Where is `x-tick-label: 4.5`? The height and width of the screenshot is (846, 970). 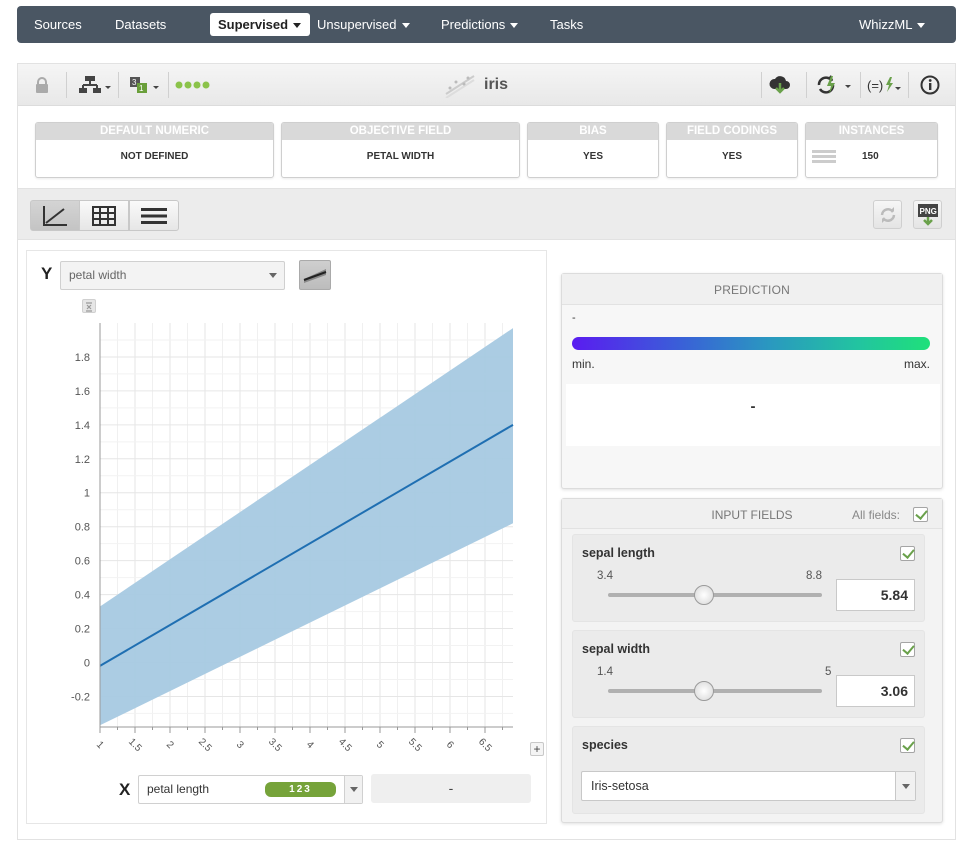 x-tick-label: 4.5 is located at coordinates (345, 745).